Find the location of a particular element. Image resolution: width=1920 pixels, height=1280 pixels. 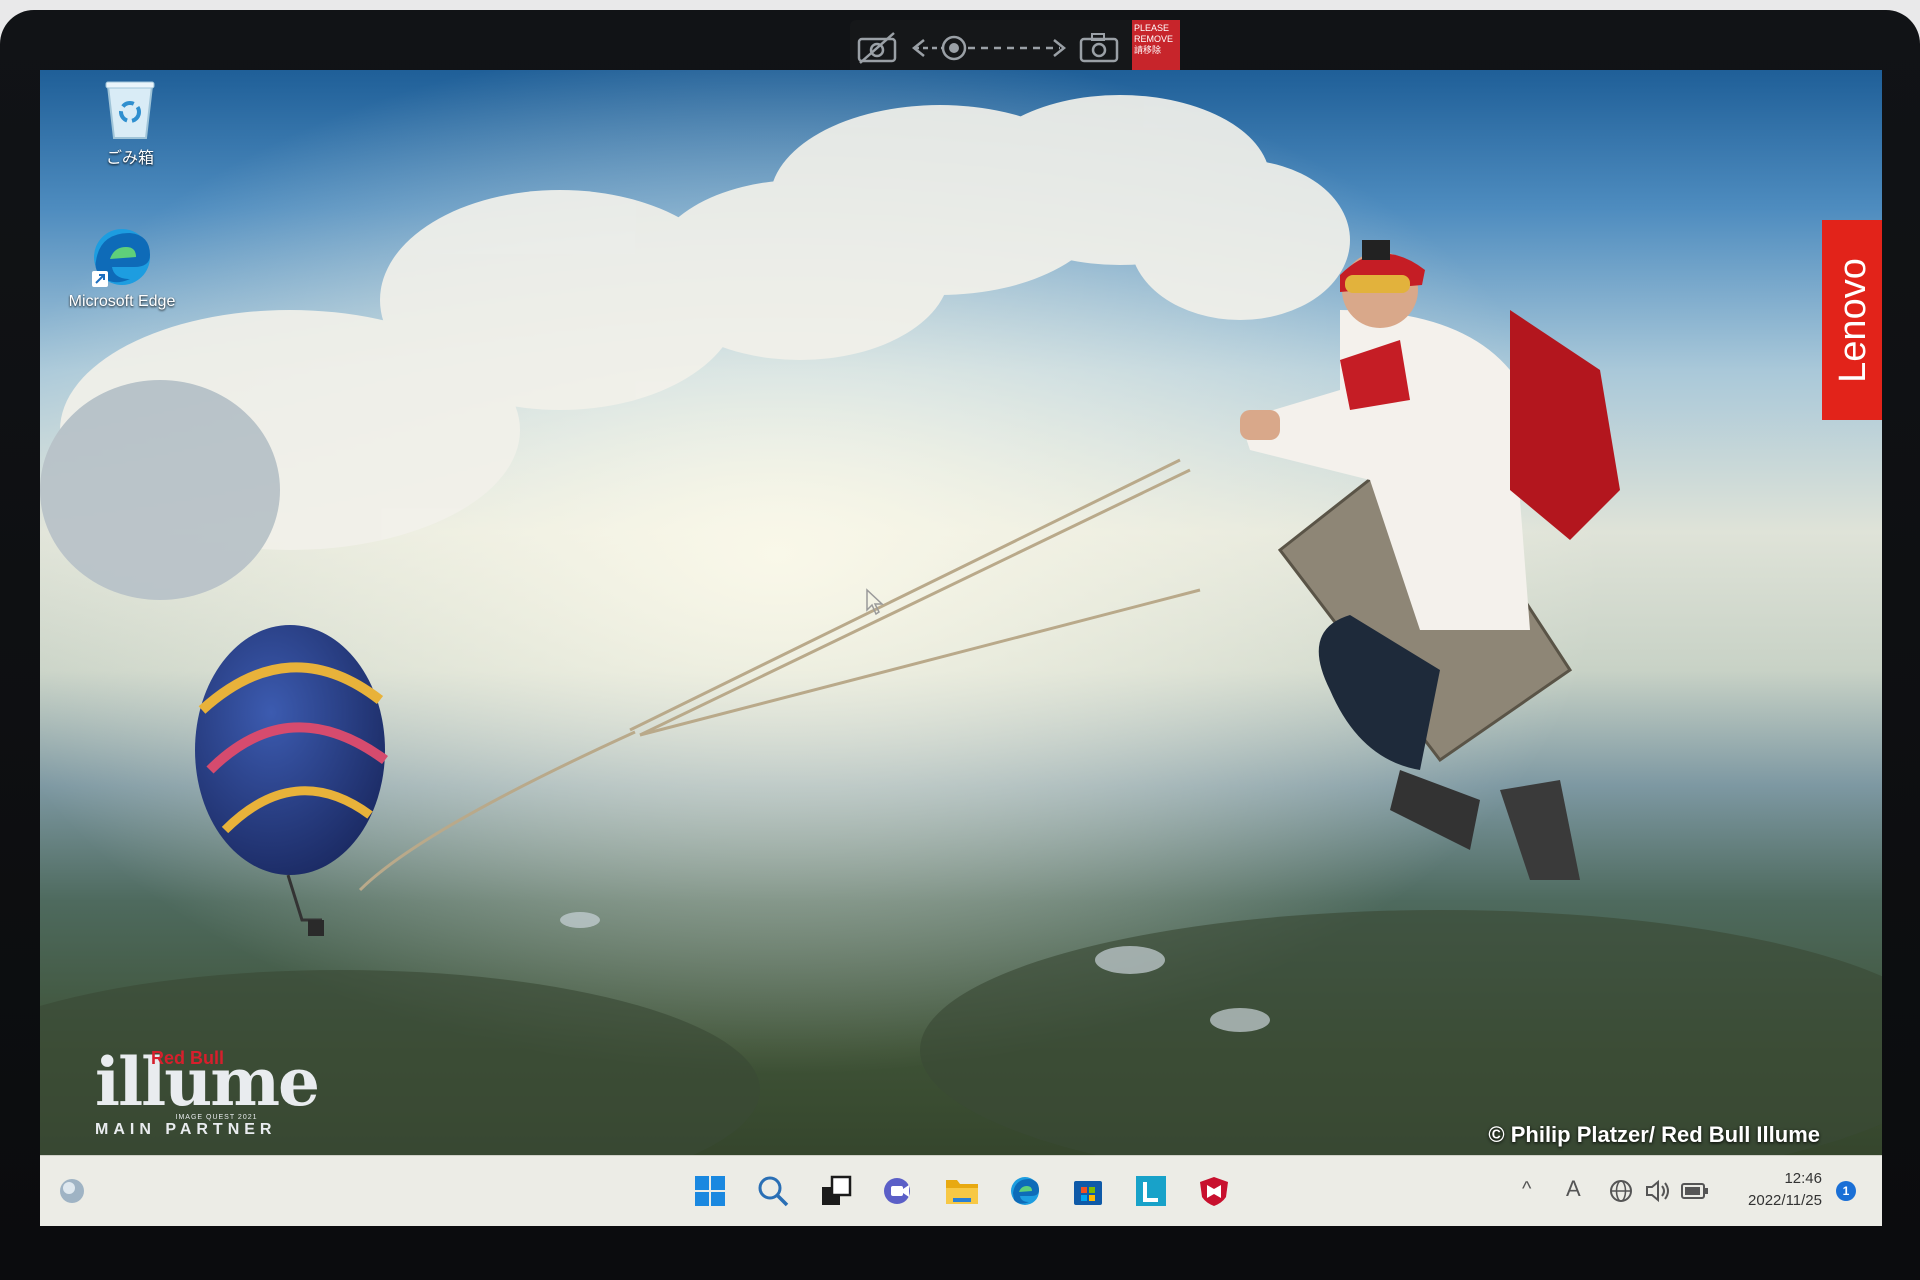

battery-icon is located at coordinates (1695, 1191).